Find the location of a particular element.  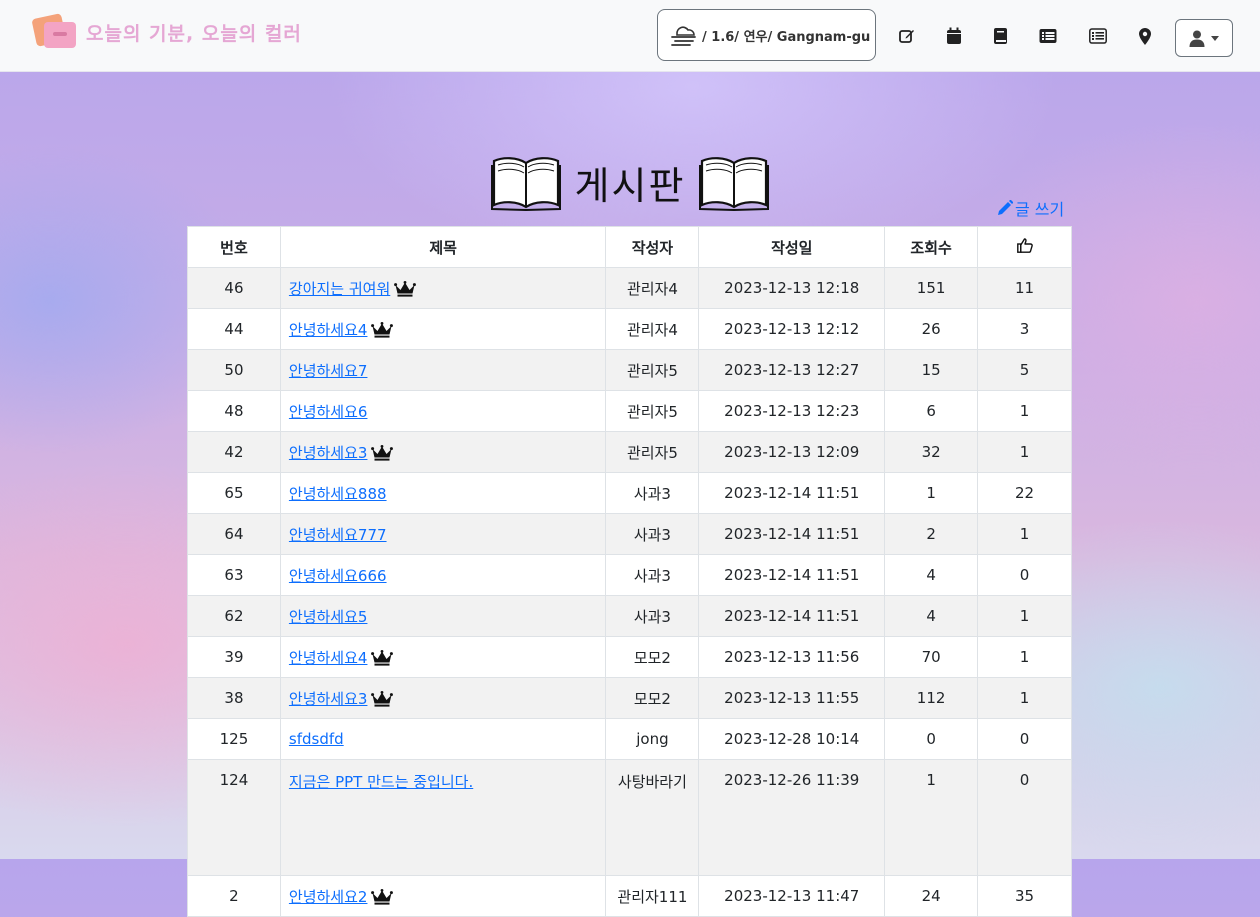

table-row: 65 안녕하세요888 사과3 2023-12-14 11:51 1 22 is located at coordinates (629, 493).